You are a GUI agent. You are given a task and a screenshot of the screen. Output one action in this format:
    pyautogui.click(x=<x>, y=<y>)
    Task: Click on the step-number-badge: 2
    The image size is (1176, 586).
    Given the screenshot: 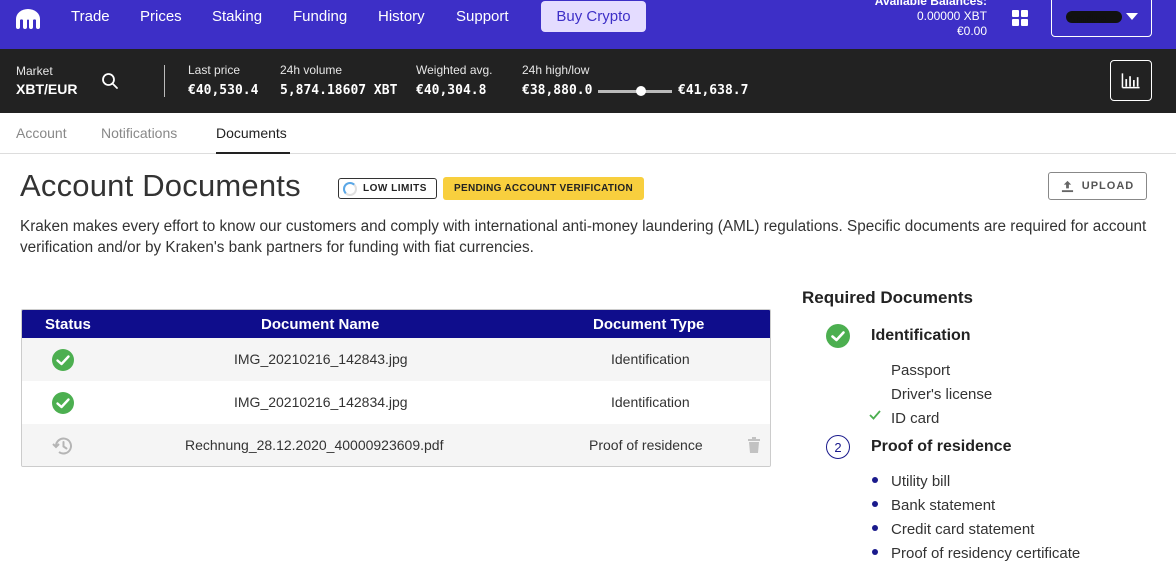 What is the action you would take?
    pyautogui.click(x=838, y=447)
    